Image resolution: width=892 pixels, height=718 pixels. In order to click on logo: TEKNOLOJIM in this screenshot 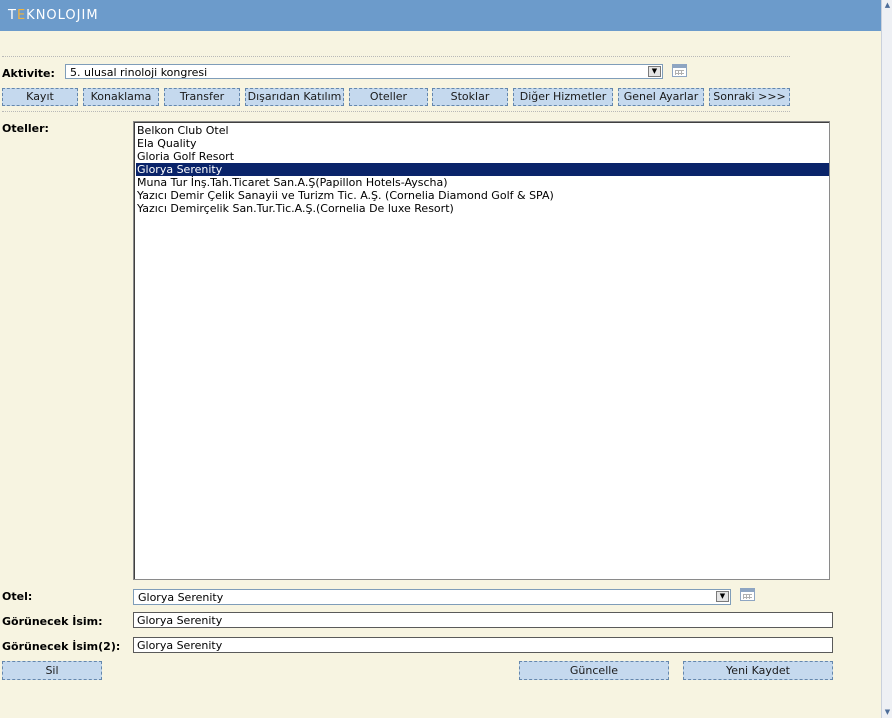, I will do `click(53, 15)`.